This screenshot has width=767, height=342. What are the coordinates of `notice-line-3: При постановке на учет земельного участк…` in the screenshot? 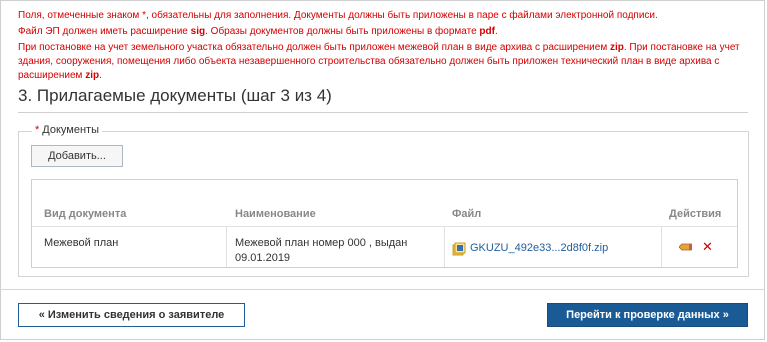 It's located at (379, 61).